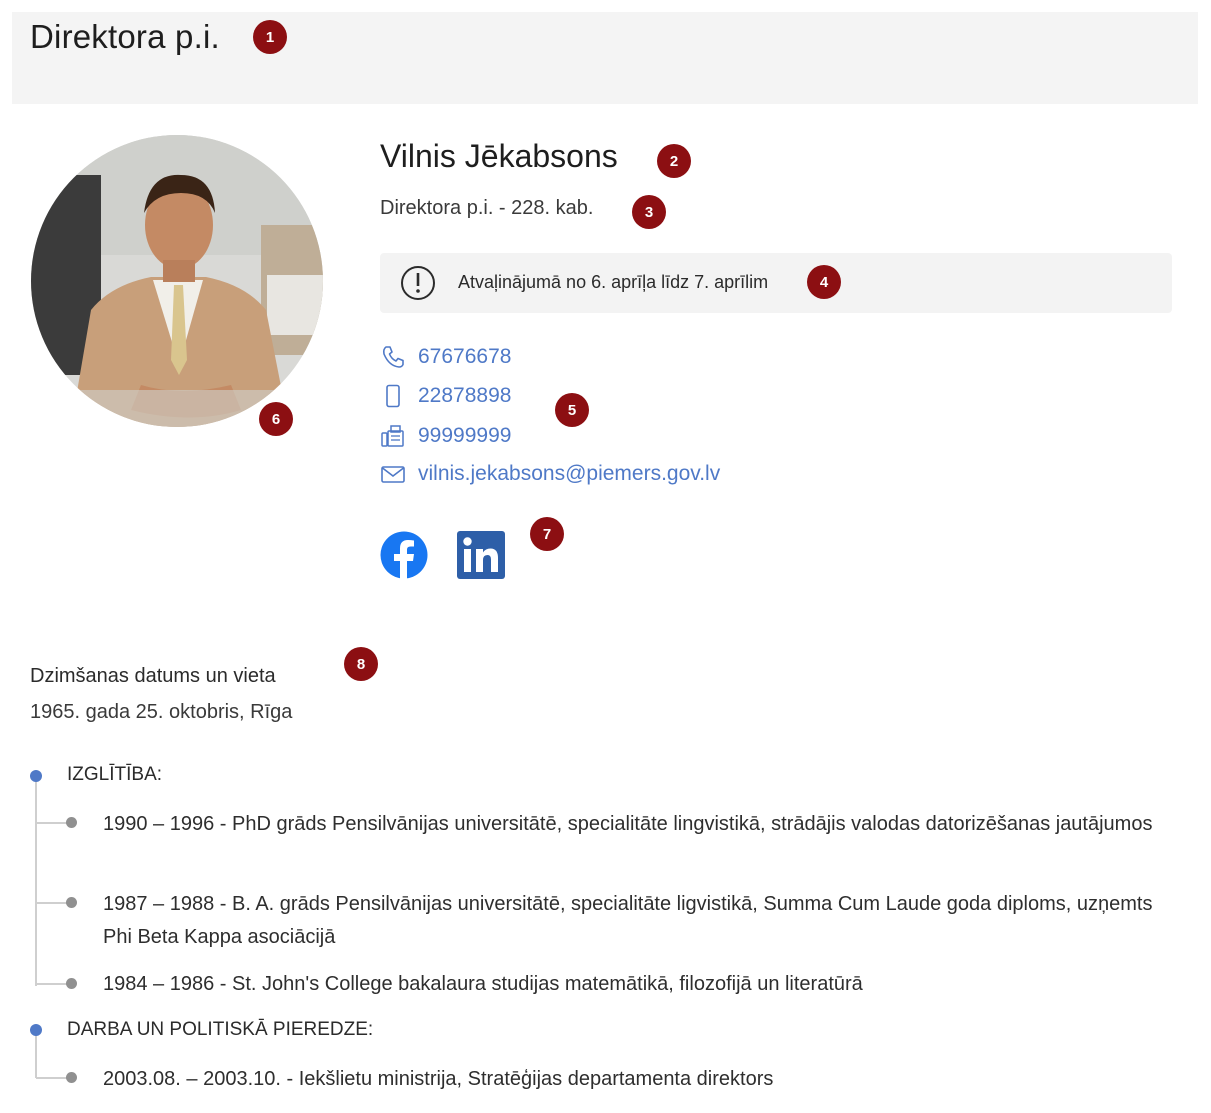  Describe the element at coordinates (125, 36) in the screenshot. I see `page-title: Direktora p.i.` at that location.